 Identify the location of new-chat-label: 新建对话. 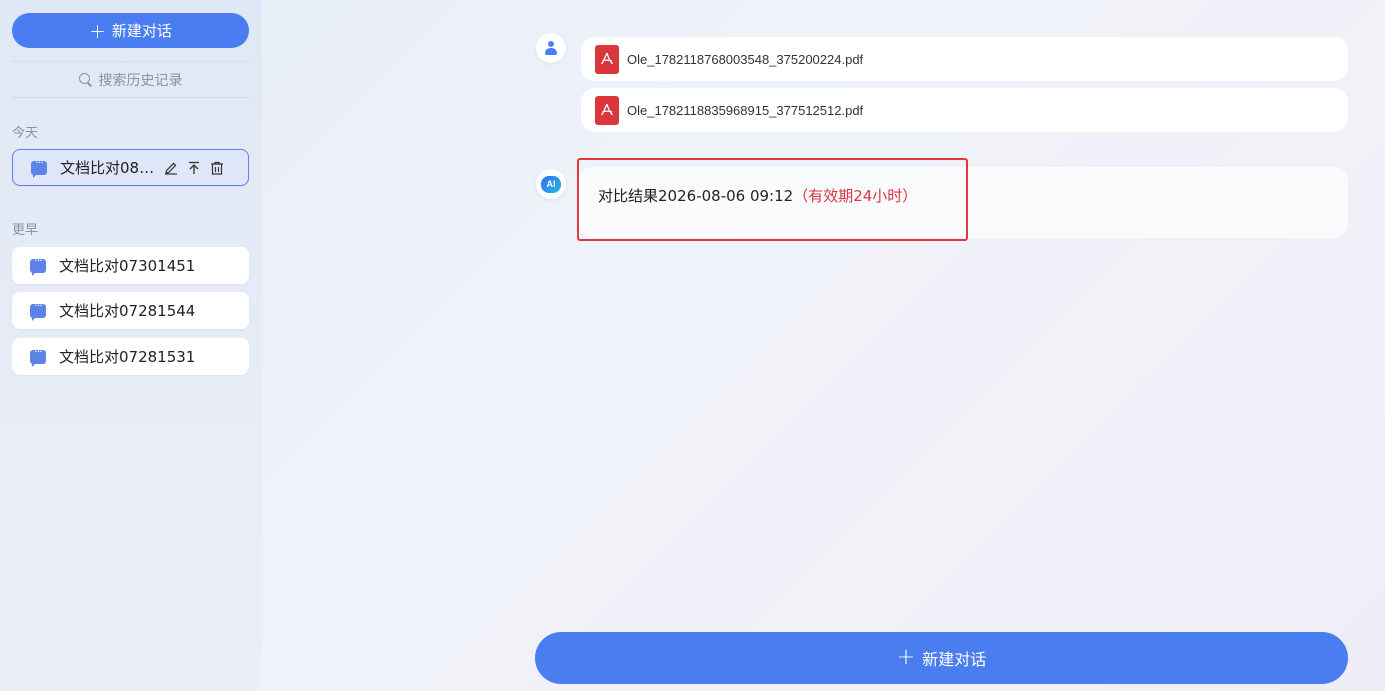
(141, 31).